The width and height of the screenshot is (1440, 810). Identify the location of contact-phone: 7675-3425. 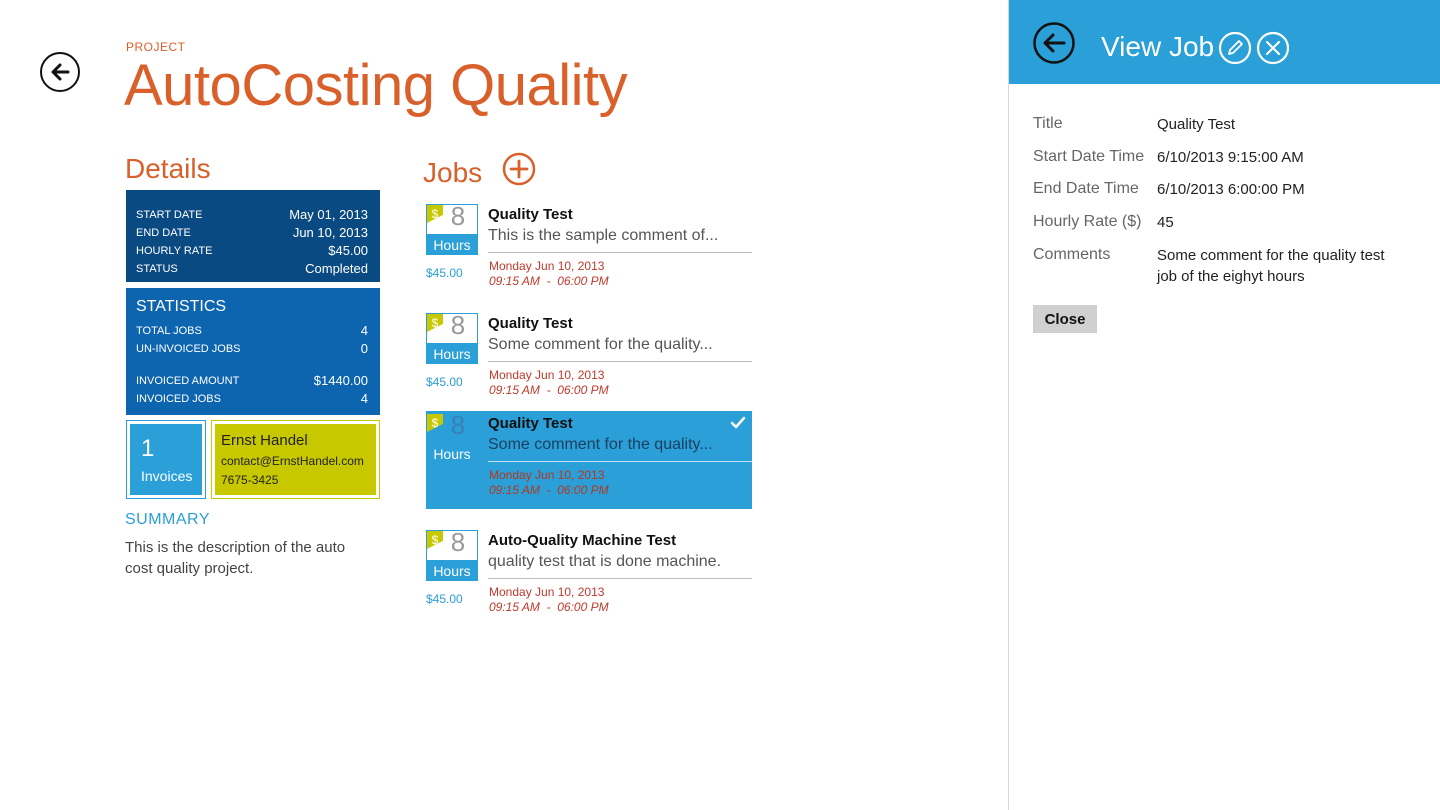
(250, 480).